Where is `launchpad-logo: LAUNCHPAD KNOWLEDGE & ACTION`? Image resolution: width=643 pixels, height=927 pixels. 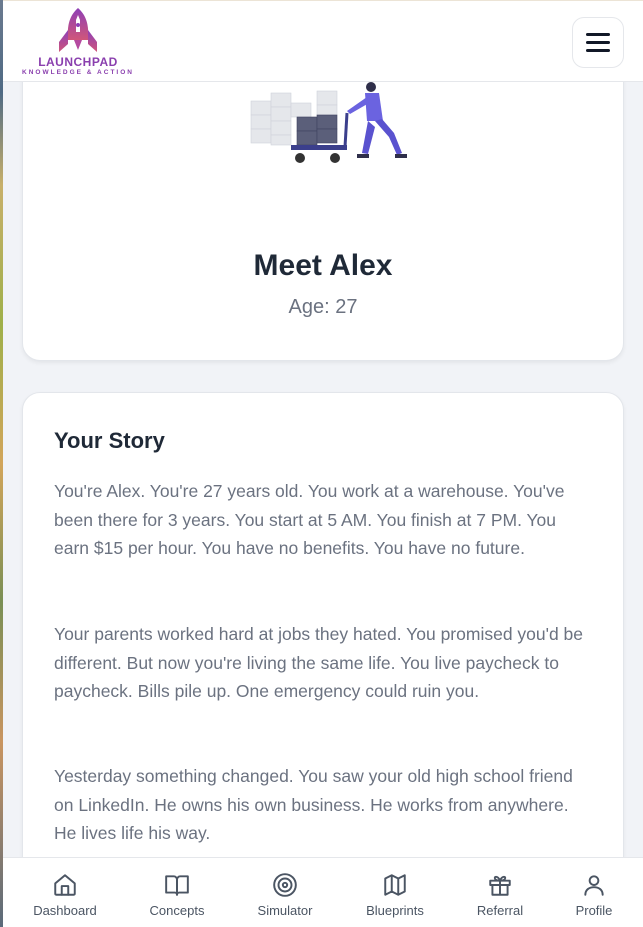
launchpad-logo: LAUNCHPAD KNOWLEDGE & ACTION is located at coordinates (78, 42).